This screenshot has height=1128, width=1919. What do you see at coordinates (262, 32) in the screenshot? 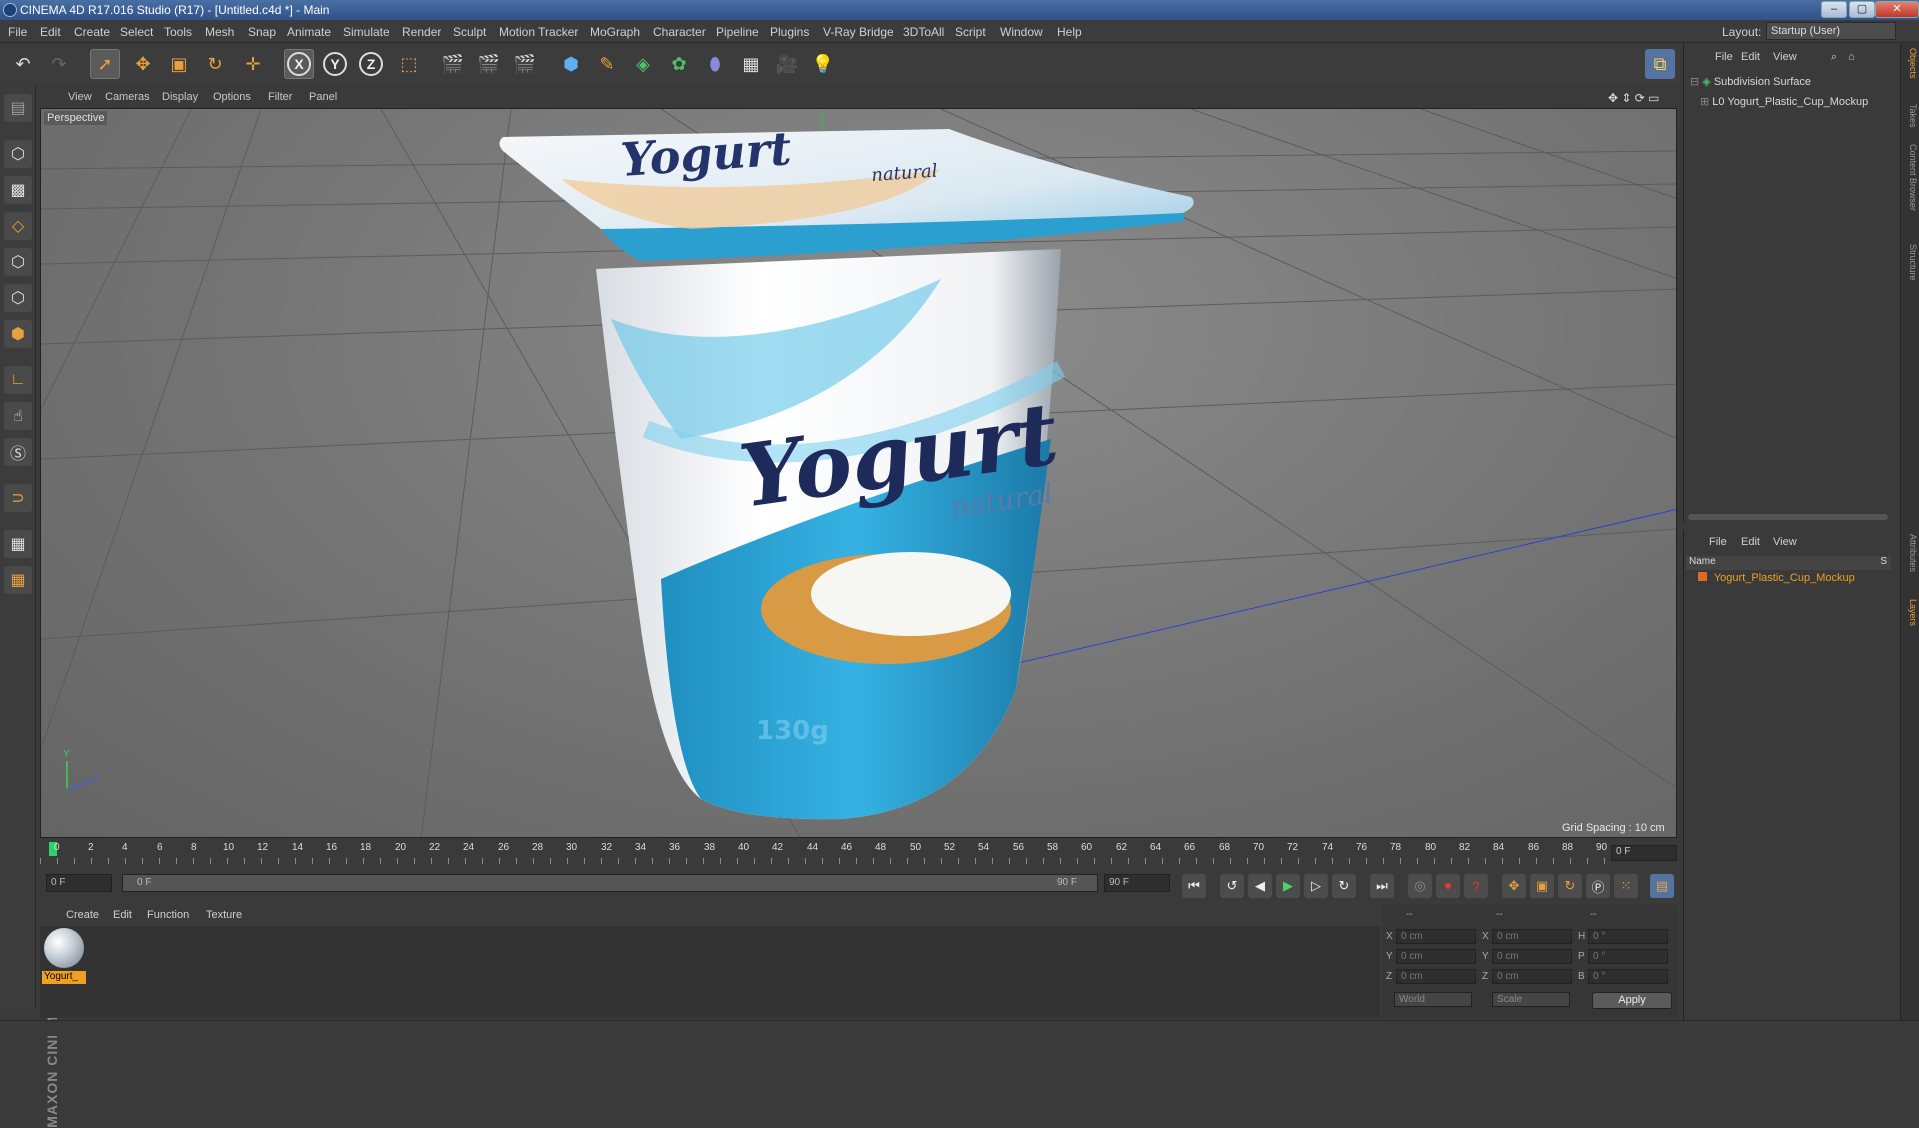
I see `menu-snap: Snap` at bounding box center [262, 32].